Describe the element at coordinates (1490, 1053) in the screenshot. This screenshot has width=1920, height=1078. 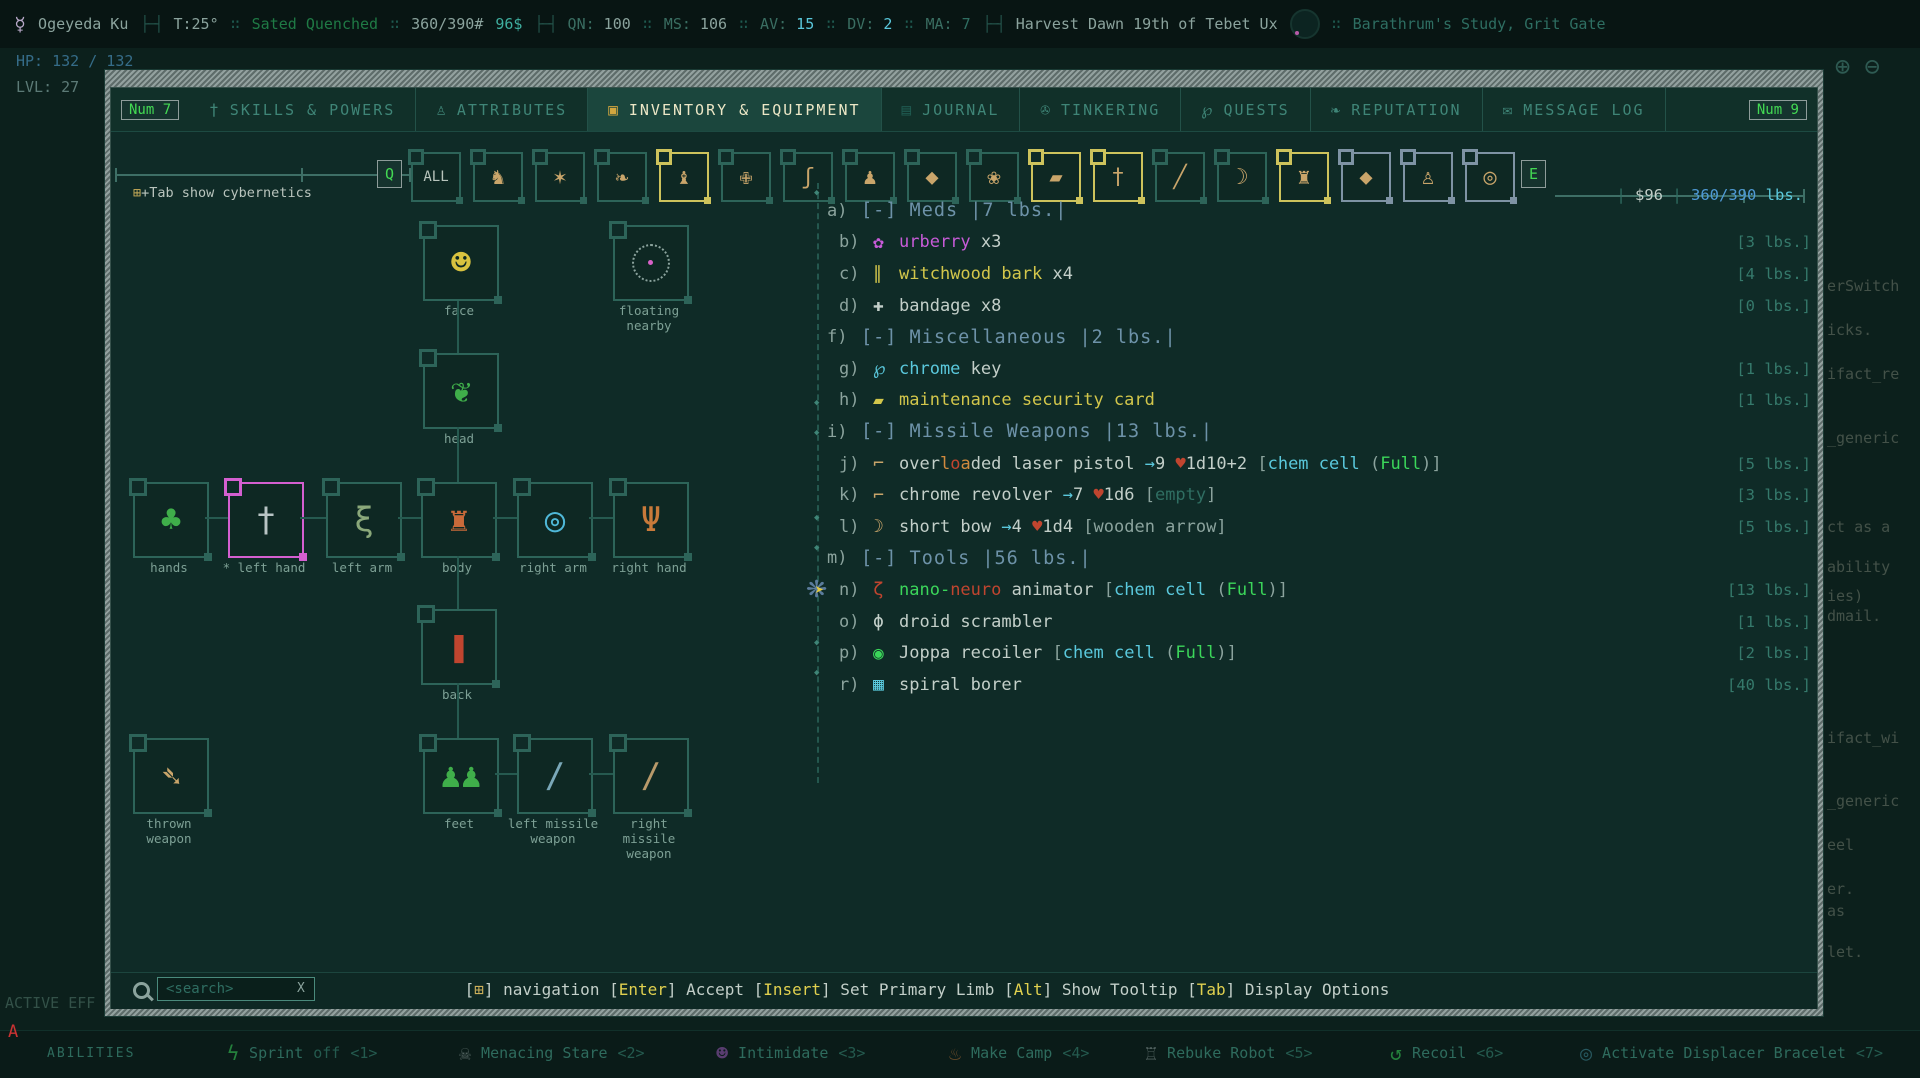
I see `ability-hotkey: <6>` at that location.